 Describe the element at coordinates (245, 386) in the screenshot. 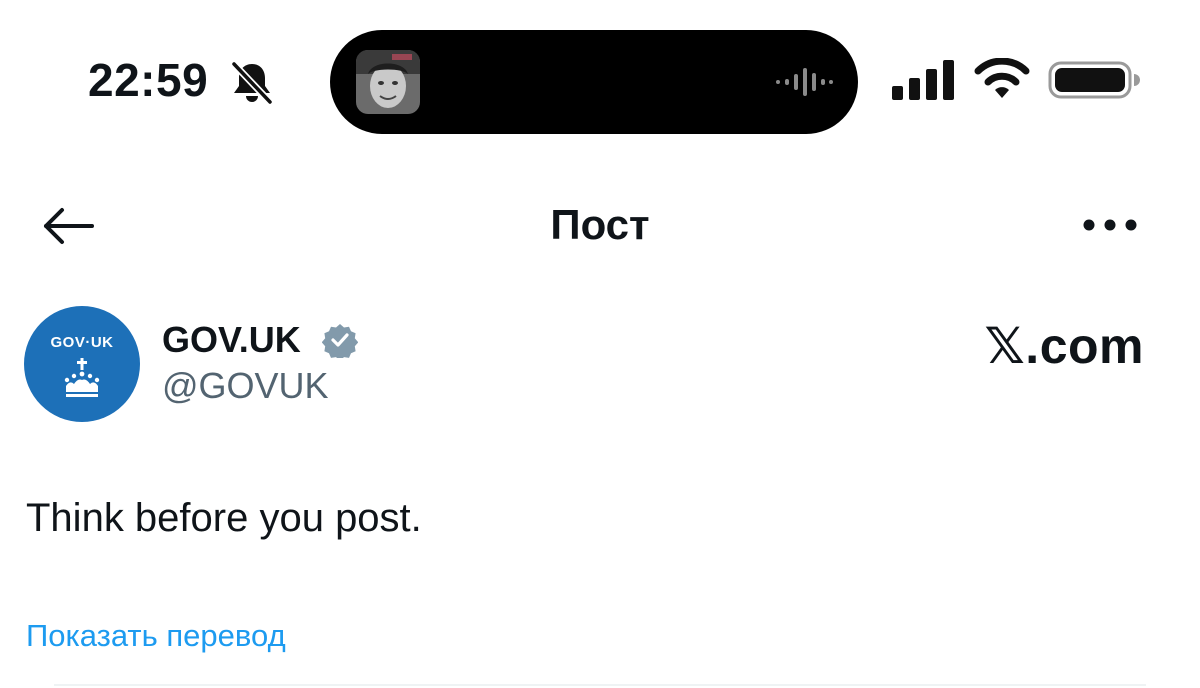

I see `author-handle: @GOVUK` at that location.